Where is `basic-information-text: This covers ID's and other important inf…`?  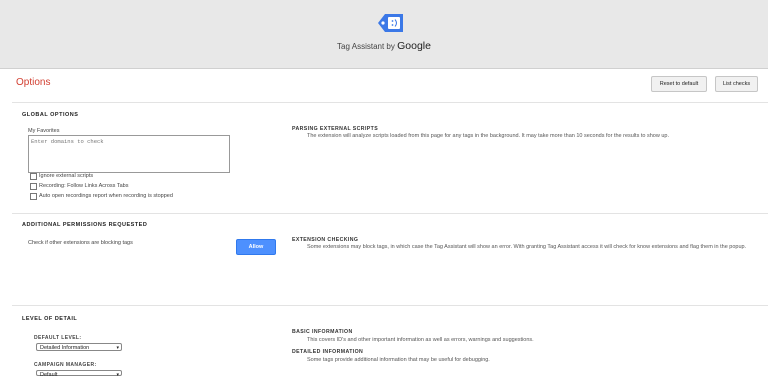 basic-information-text: This covers ID's and other important inf… is located at coordinates (420, 340).